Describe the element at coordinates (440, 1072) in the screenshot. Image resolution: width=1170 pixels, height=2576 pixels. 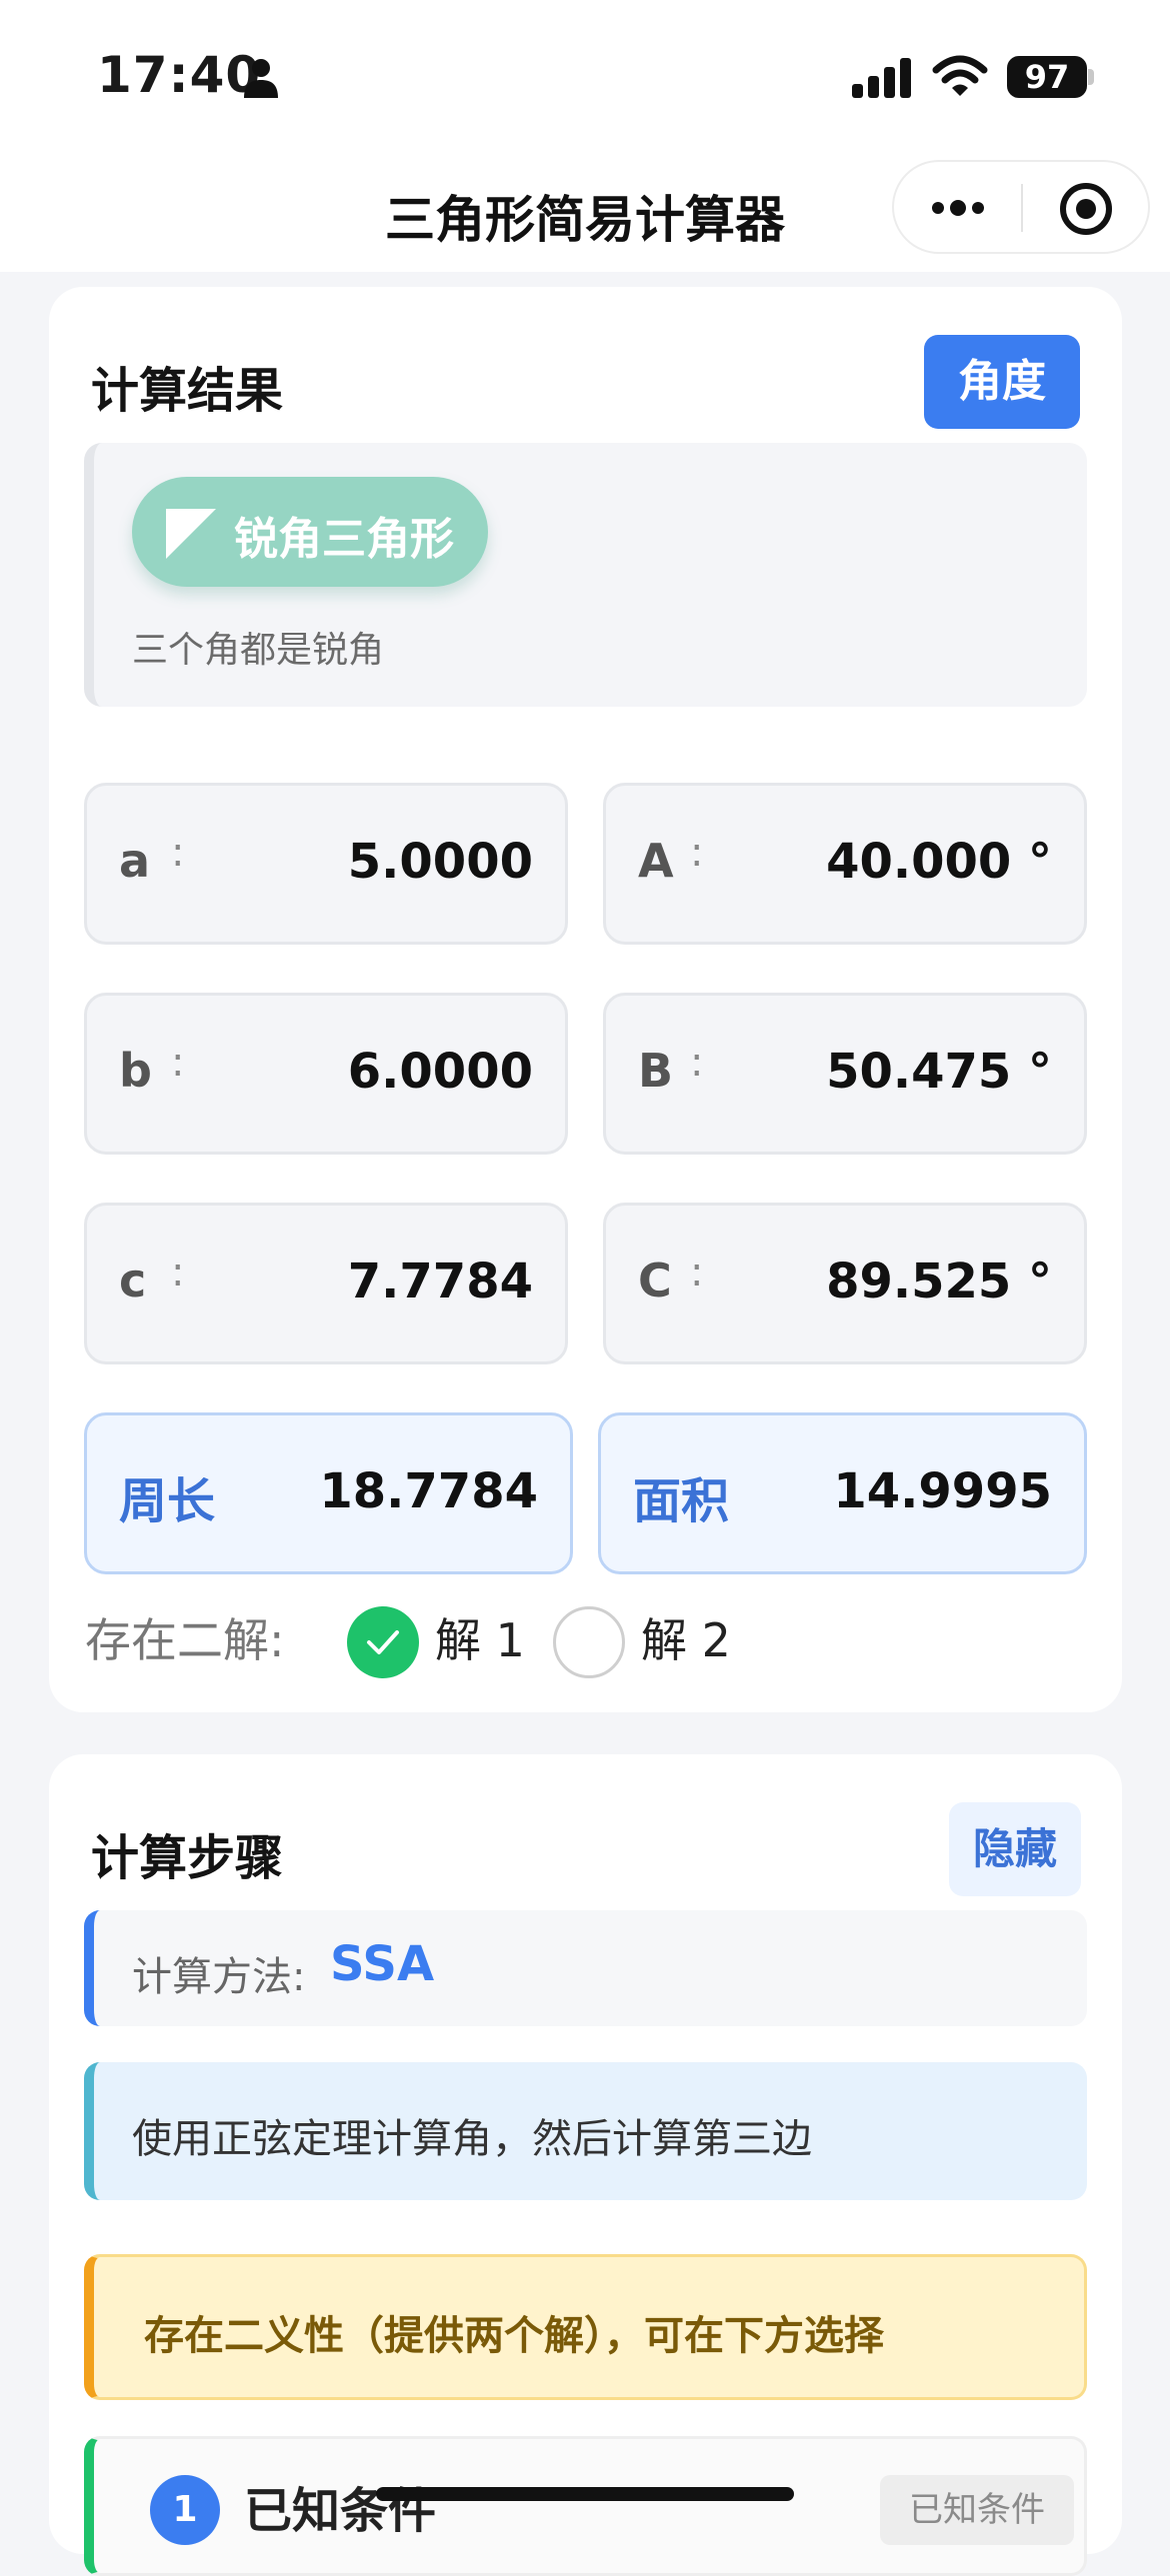
I see `side-value: 6.0000` at that location.